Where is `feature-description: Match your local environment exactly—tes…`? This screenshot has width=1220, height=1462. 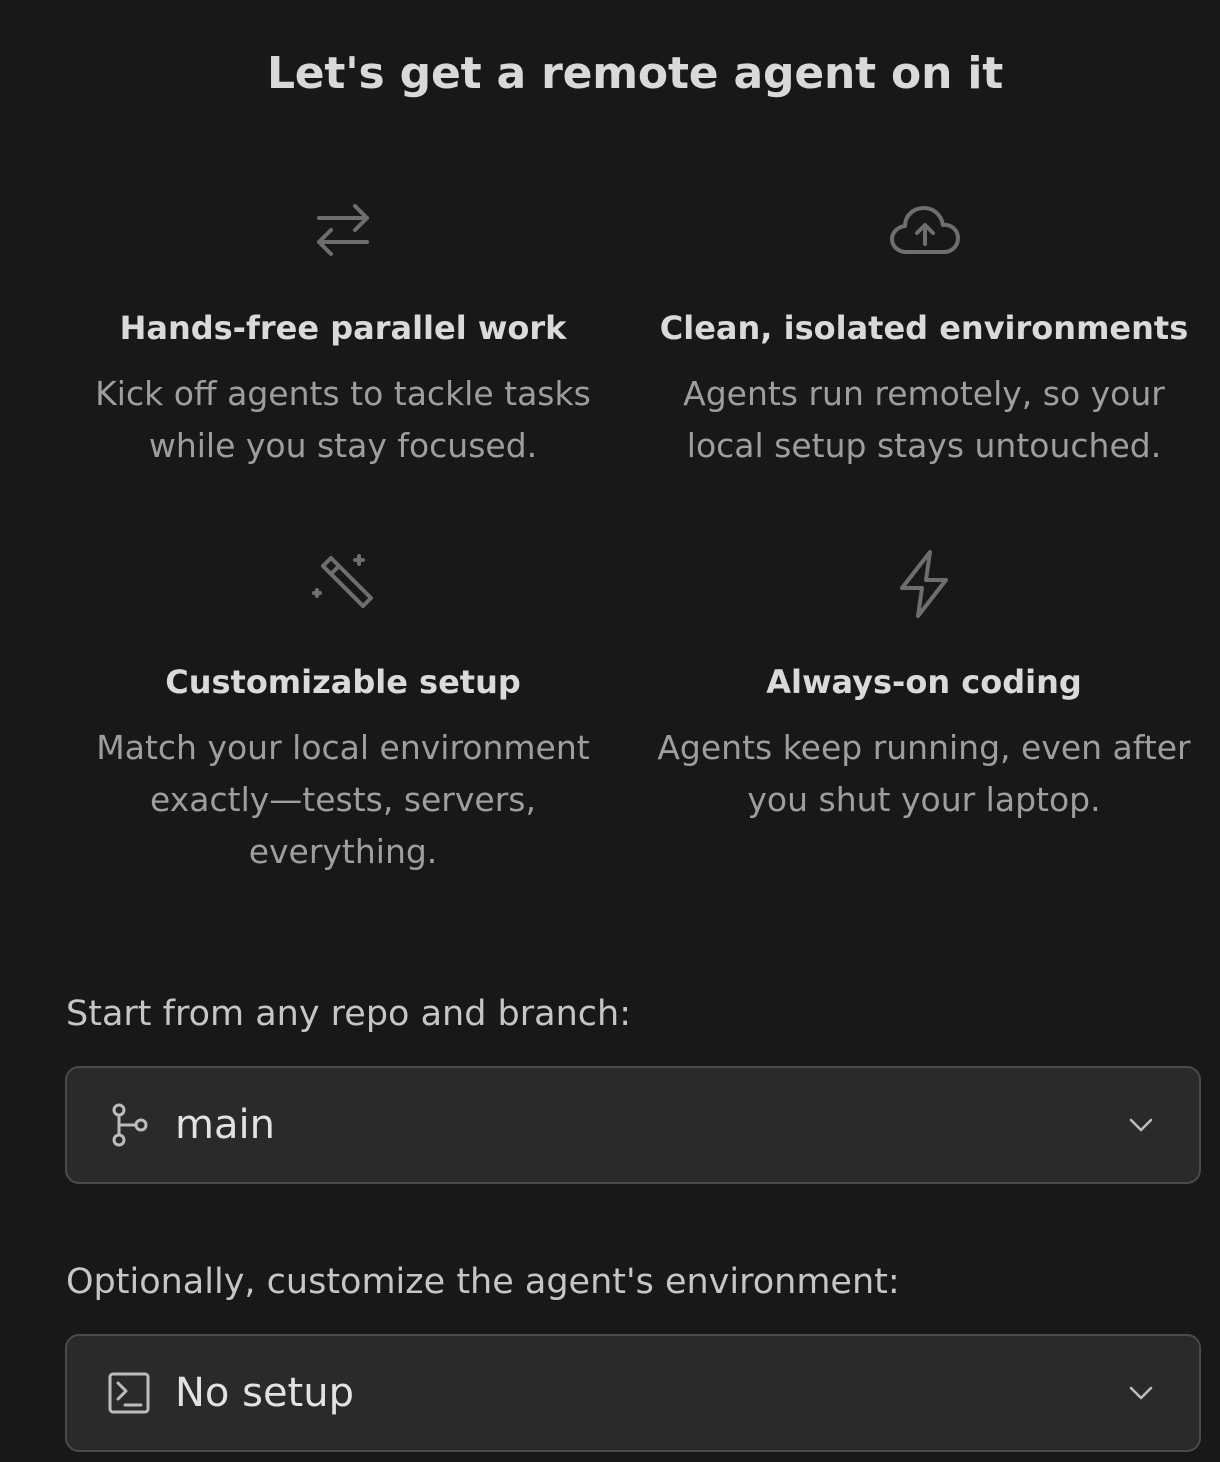 feature-description: Match your local environment exactly—tes… is located at coordinates (343, 799).